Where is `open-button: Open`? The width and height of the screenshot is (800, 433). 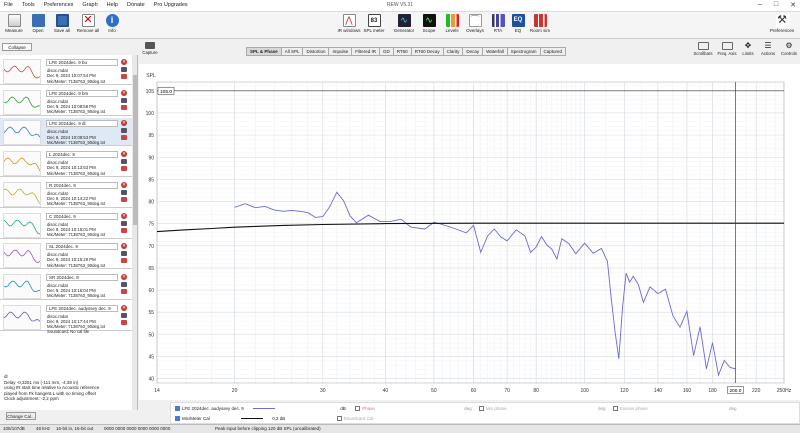
open-button: Open is located at coordinates (38, 23).